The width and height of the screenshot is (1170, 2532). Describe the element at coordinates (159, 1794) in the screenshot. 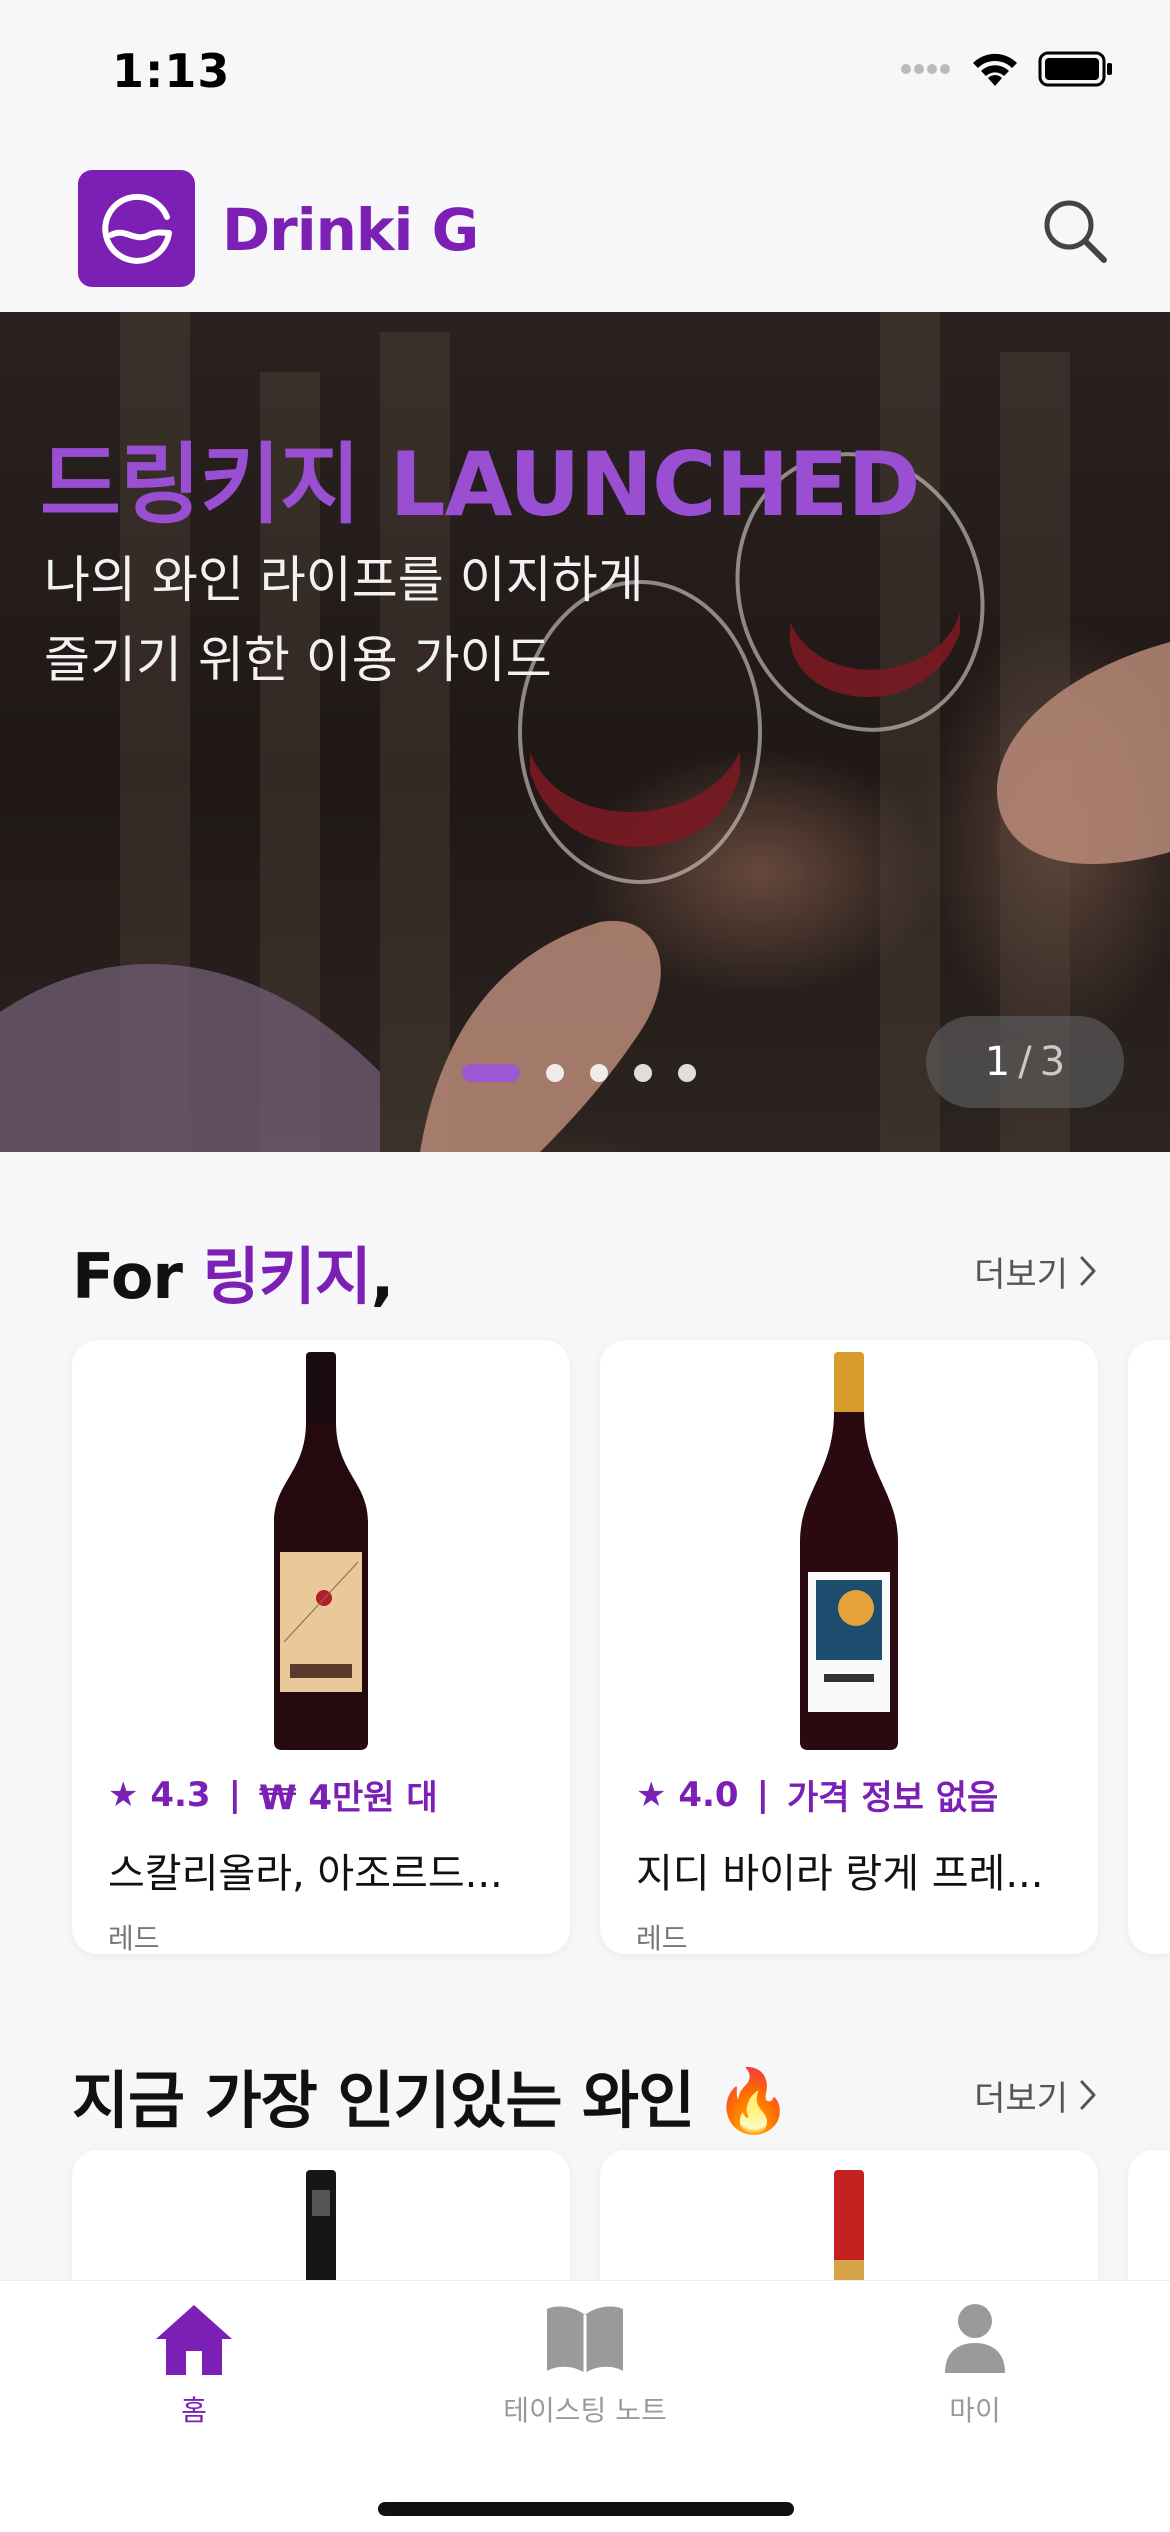

I see `wine-rating: ★ 4.3` at that location.